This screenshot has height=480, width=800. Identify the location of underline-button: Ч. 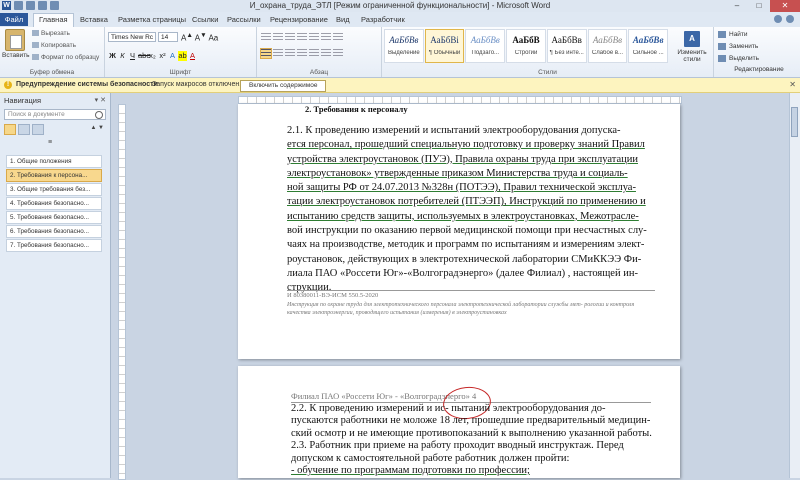
(132, 56).